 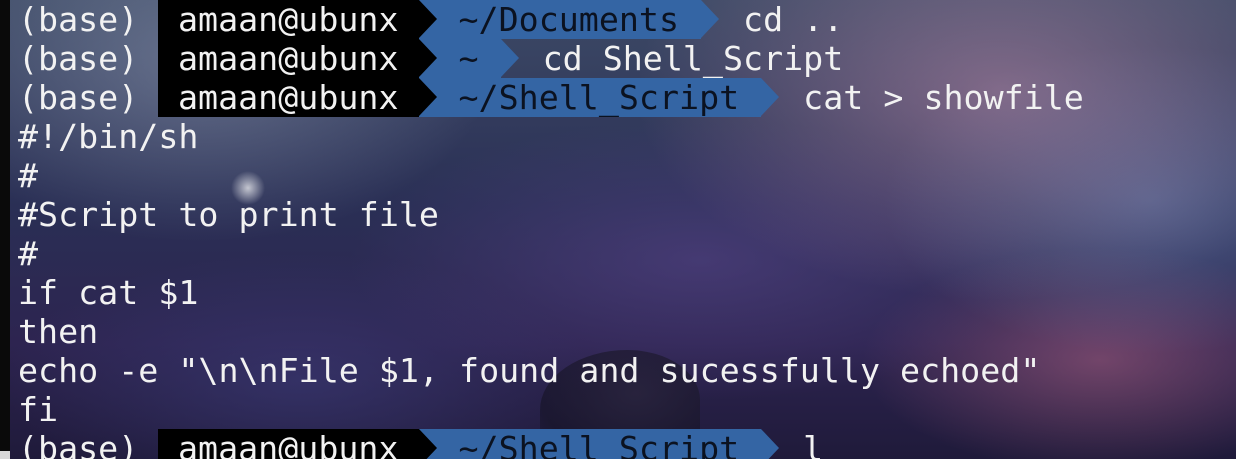 What do you see at coordinates (108, 136) in the screenshot?
I see `output-line: #!/bin/sh` at bounding box center [108, 136].